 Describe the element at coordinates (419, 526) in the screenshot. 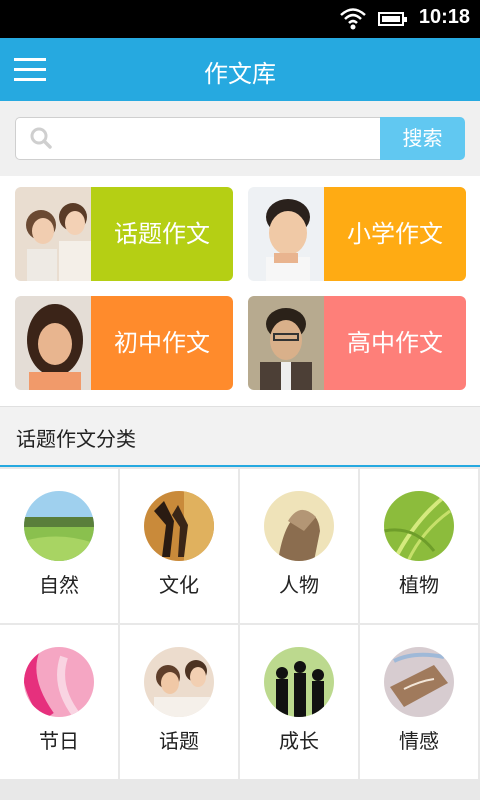

I see `plants-thumbnail` at that location.